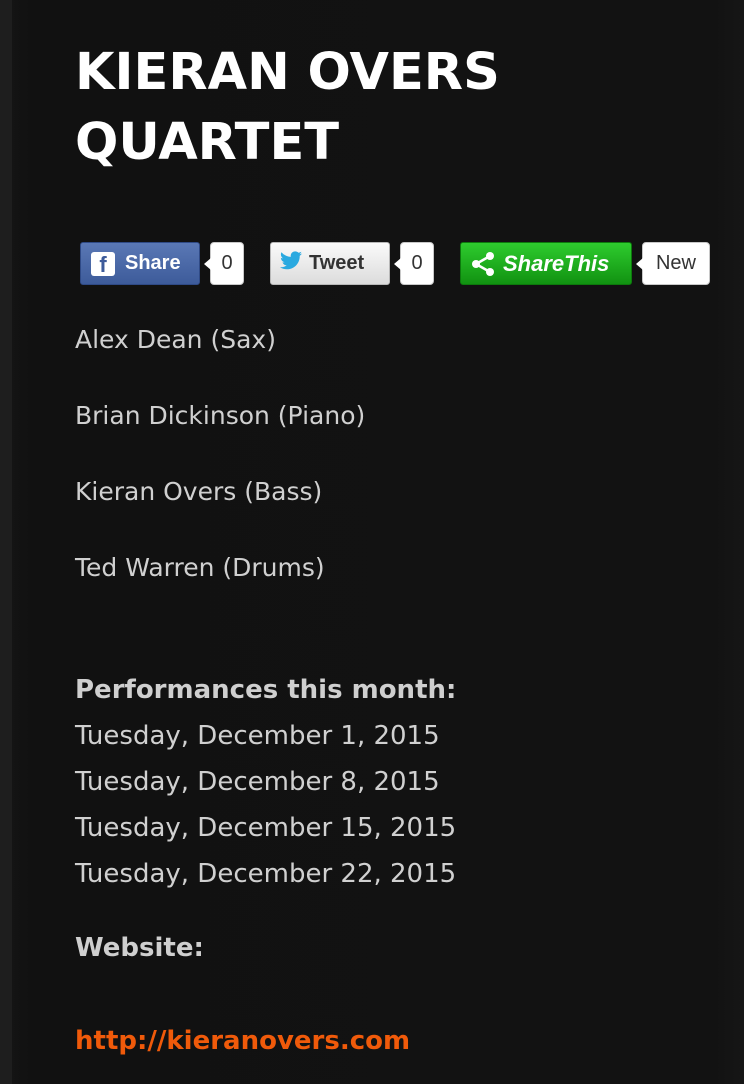 The image size is (744, 1084). I want to click on page-left-border, so click(6, 542).